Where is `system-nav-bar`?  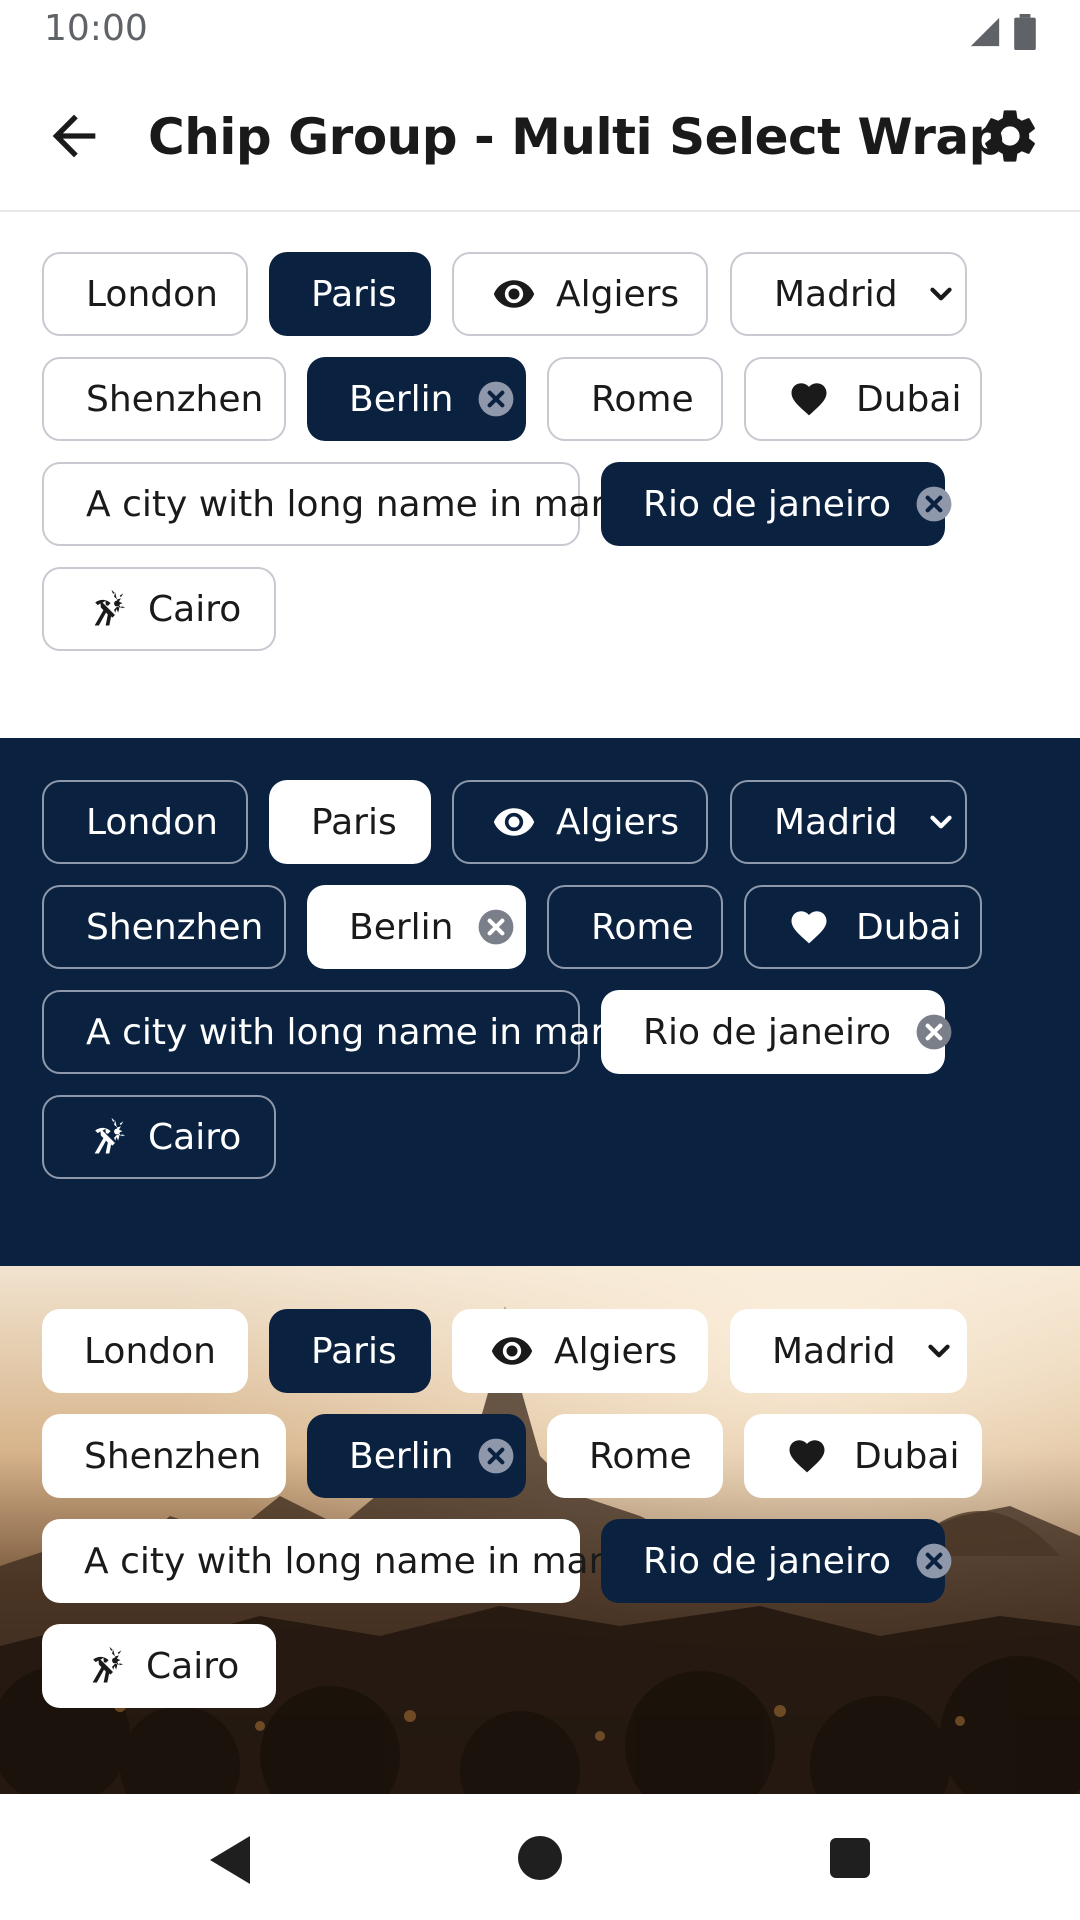
system-nav-bar is located at coordinates (540, 1857).